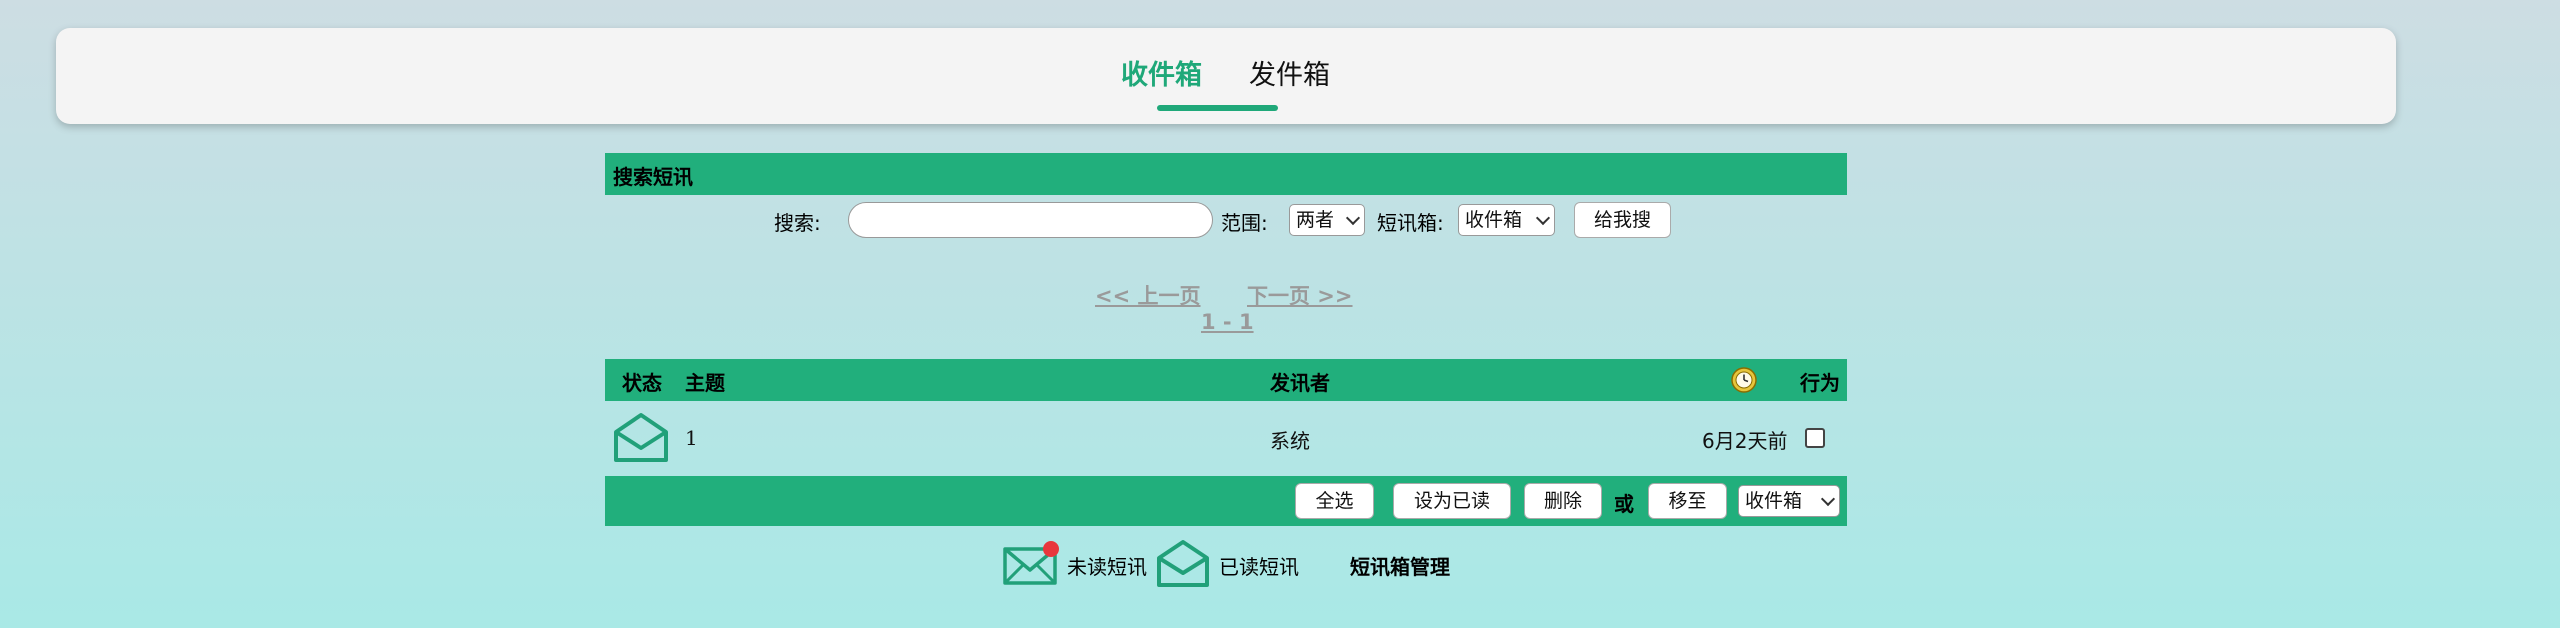  Describe the element at coordinates (1744, 380) in the screenshot. I see `clock-icon` at that location.